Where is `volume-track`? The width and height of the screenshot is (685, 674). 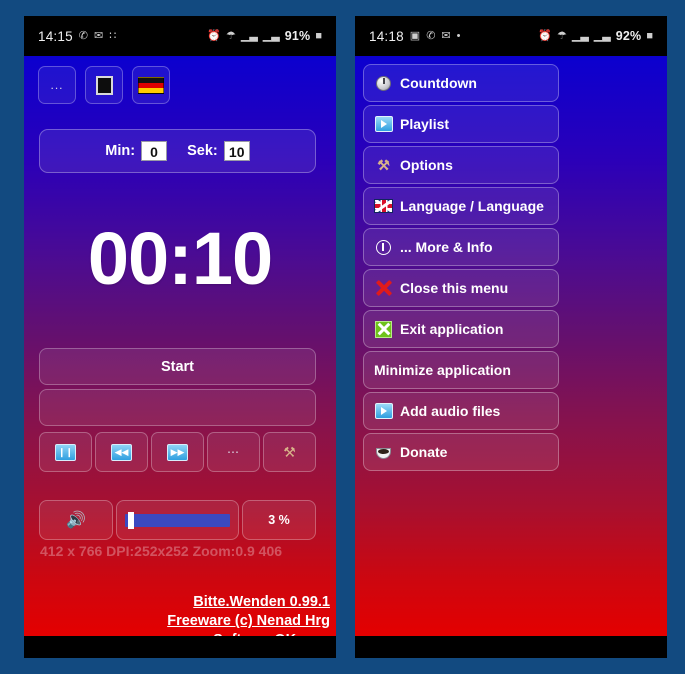
volume-track is located at coordinates (177, 520).